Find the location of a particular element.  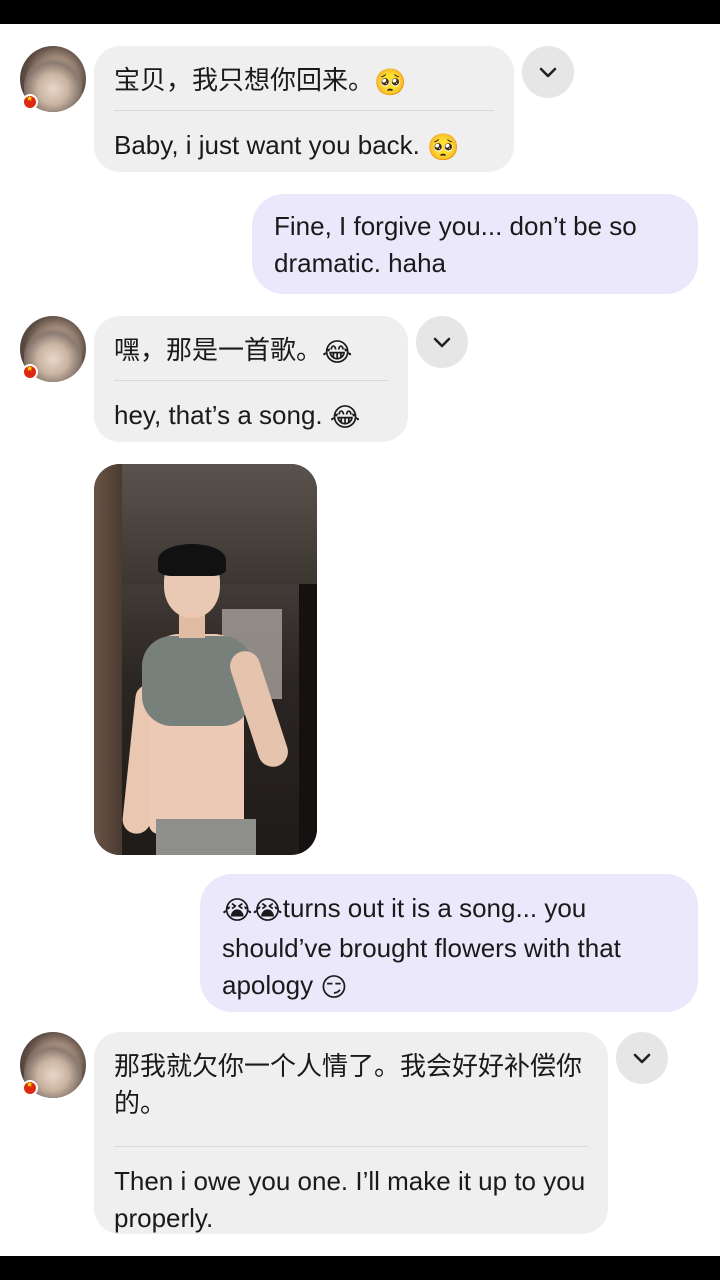

message-bubble-incoming: 嘿，那是一首歌。😂 hey, that’s a song. 😂 is located at coordinates (251, 379).